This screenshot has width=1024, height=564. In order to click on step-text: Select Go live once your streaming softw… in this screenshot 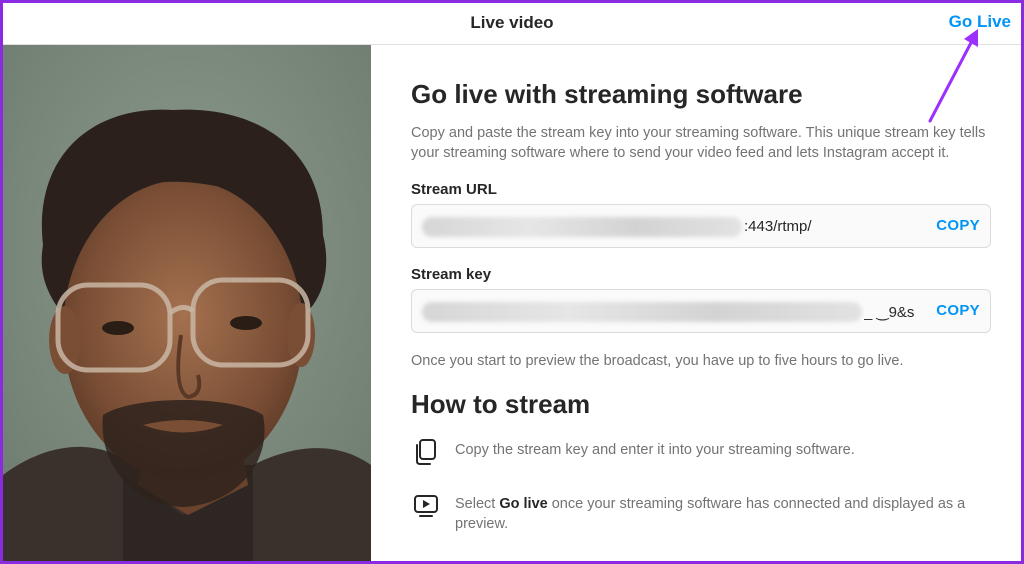, I will do `click(725, 514)`.